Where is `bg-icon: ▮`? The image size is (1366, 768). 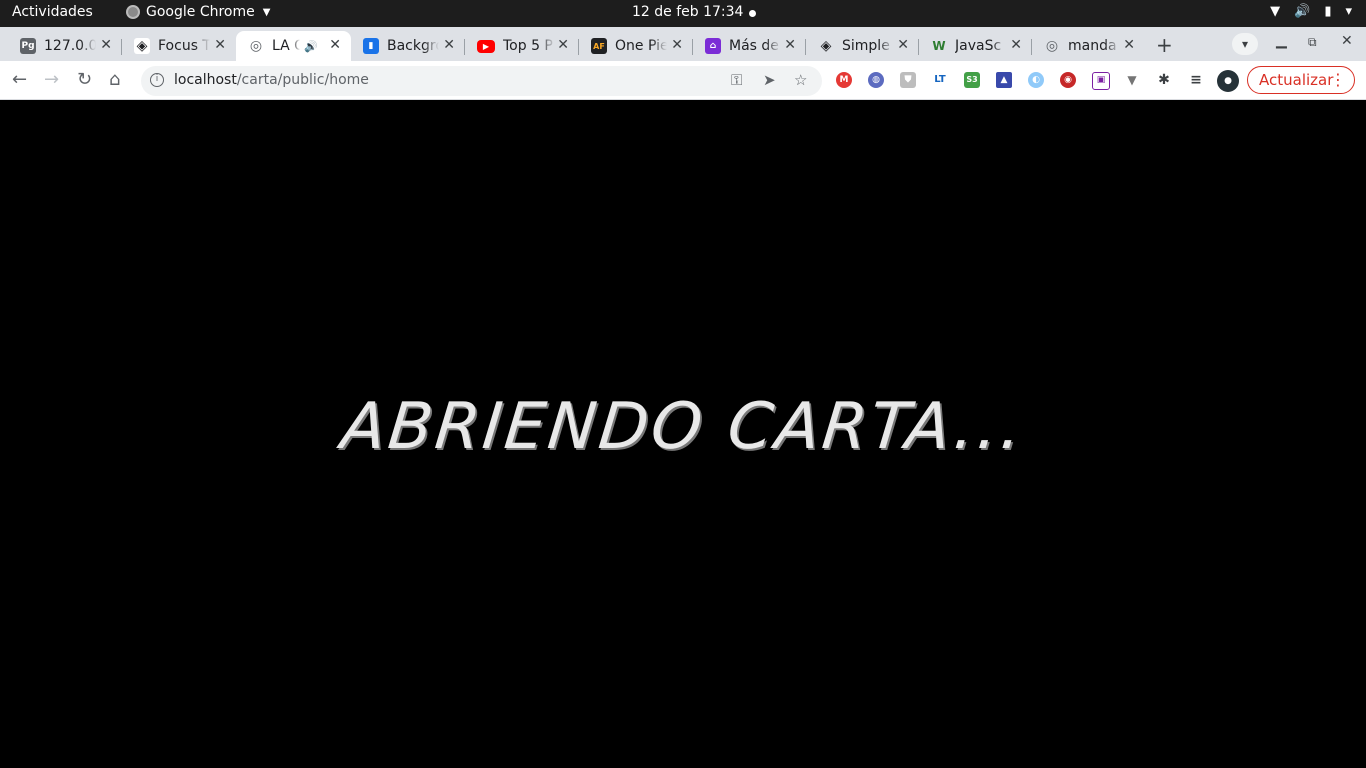 bg-icon: ▮ is located at coordinates (371, 46).